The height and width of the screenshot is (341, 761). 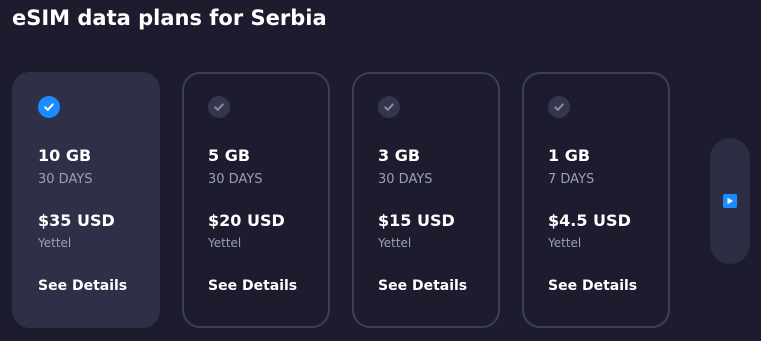 What do you see at coordinates (589, 220) in the screenshot?
I see `plan-price: $4.5 USD` at bounding box center [589, 220].